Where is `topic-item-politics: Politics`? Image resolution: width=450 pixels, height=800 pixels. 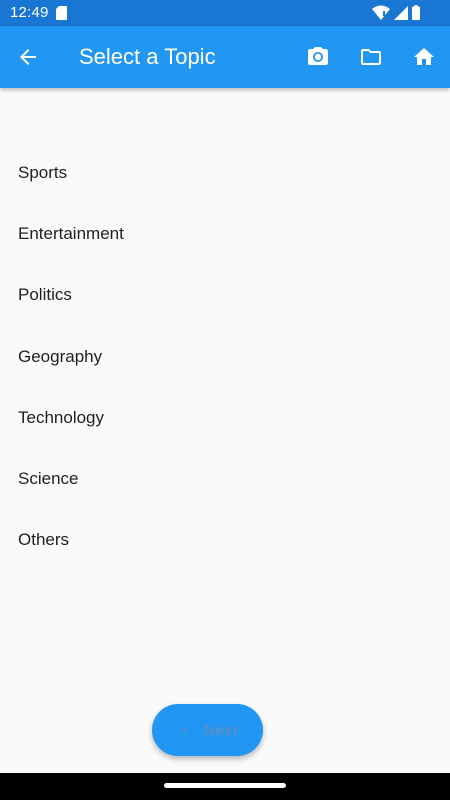 topic-item-politics: Politics is located at coordinates (225, 295).